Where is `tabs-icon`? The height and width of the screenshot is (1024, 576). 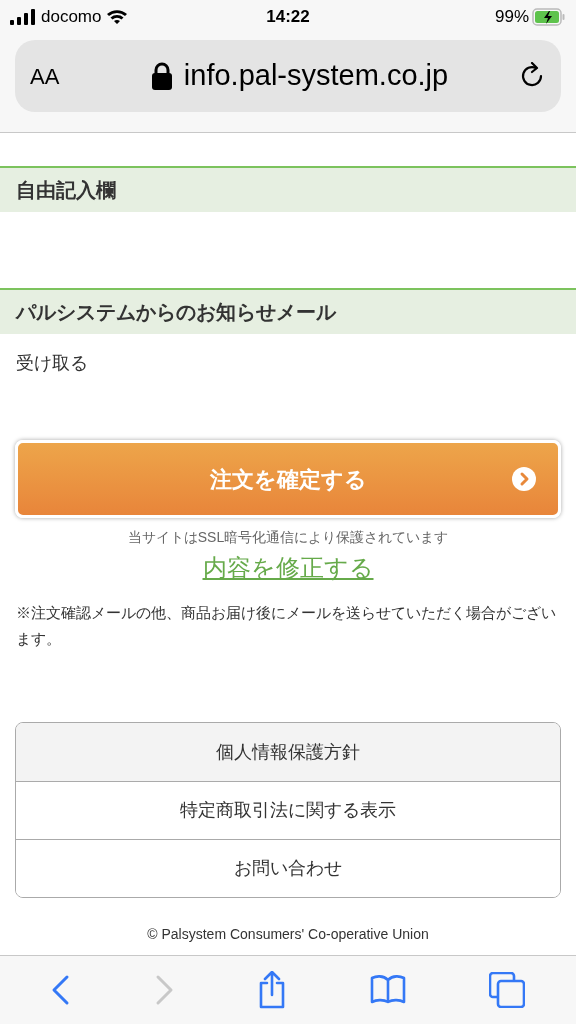
tabs-icon is located at coordinates (506, 990).